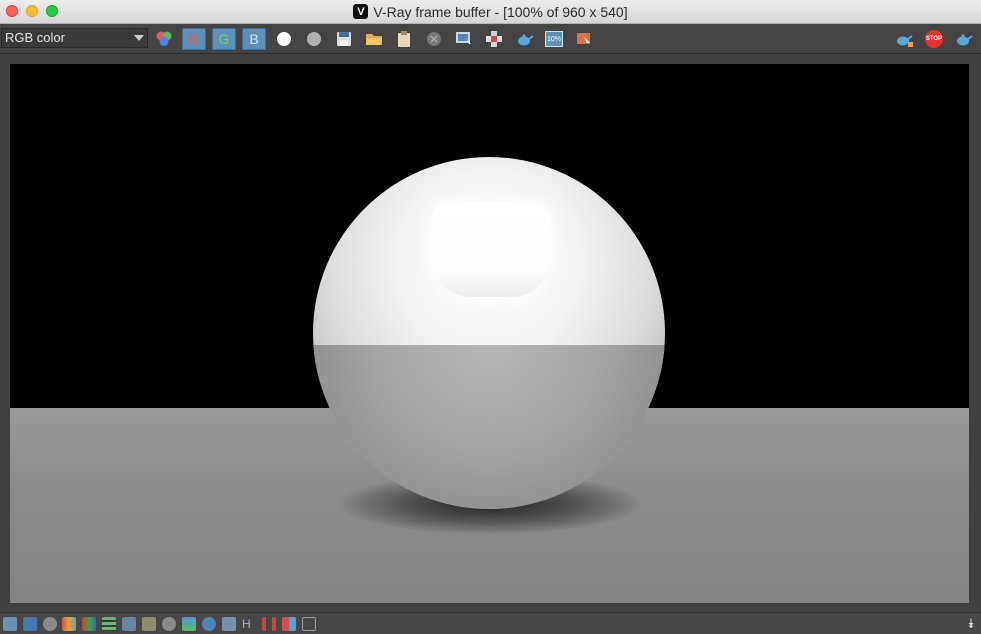  Describe the element at coordinates (489, 427) in the screenshot. I see `sphere-floor-reflection` at that location.